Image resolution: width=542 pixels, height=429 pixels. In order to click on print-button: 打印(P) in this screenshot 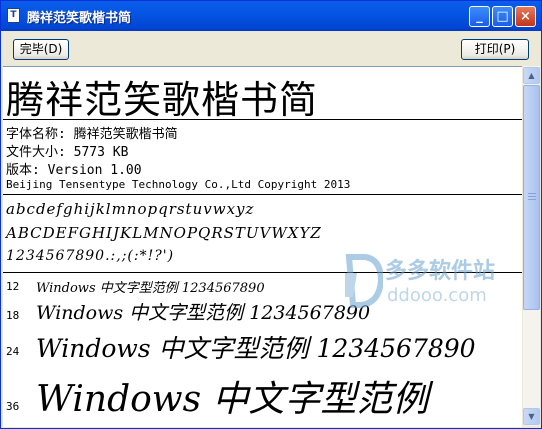, I will do `click(495, 49)`.